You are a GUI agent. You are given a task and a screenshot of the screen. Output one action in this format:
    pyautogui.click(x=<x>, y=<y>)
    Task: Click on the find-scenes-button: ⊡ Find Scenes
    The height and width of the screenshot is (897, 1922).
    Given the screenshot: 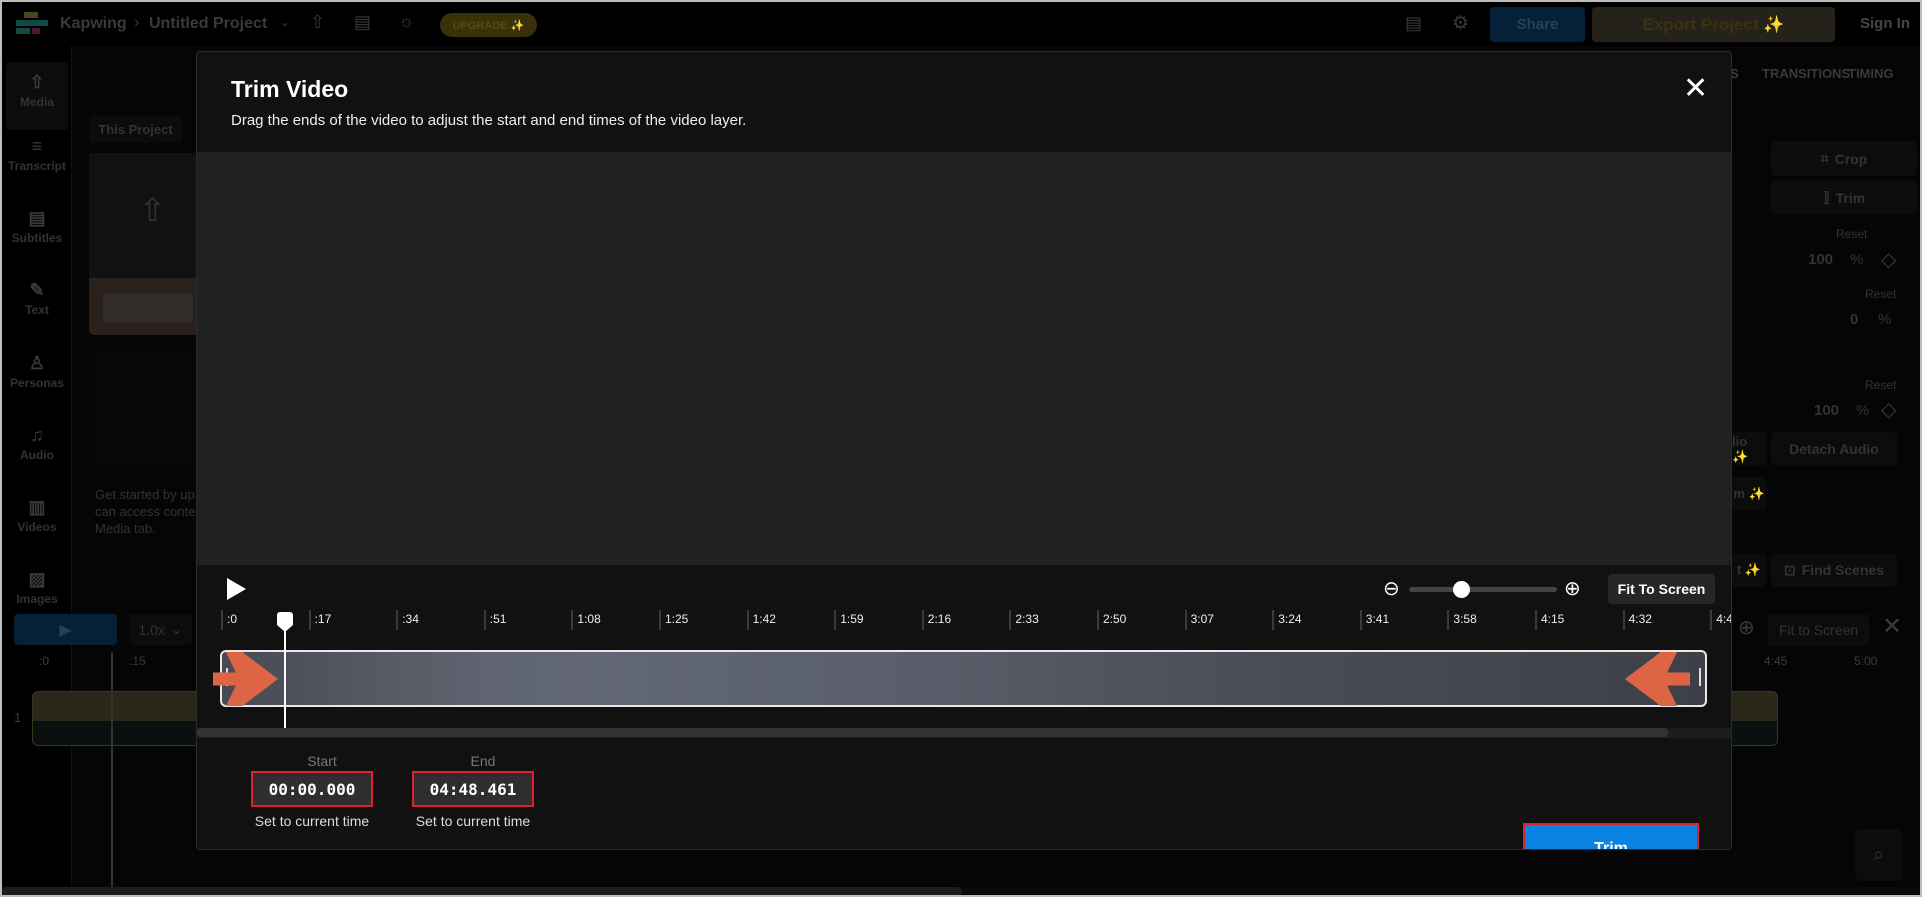 What is the action you would take?
    pyautogui.click(x=1834, y=570)
    